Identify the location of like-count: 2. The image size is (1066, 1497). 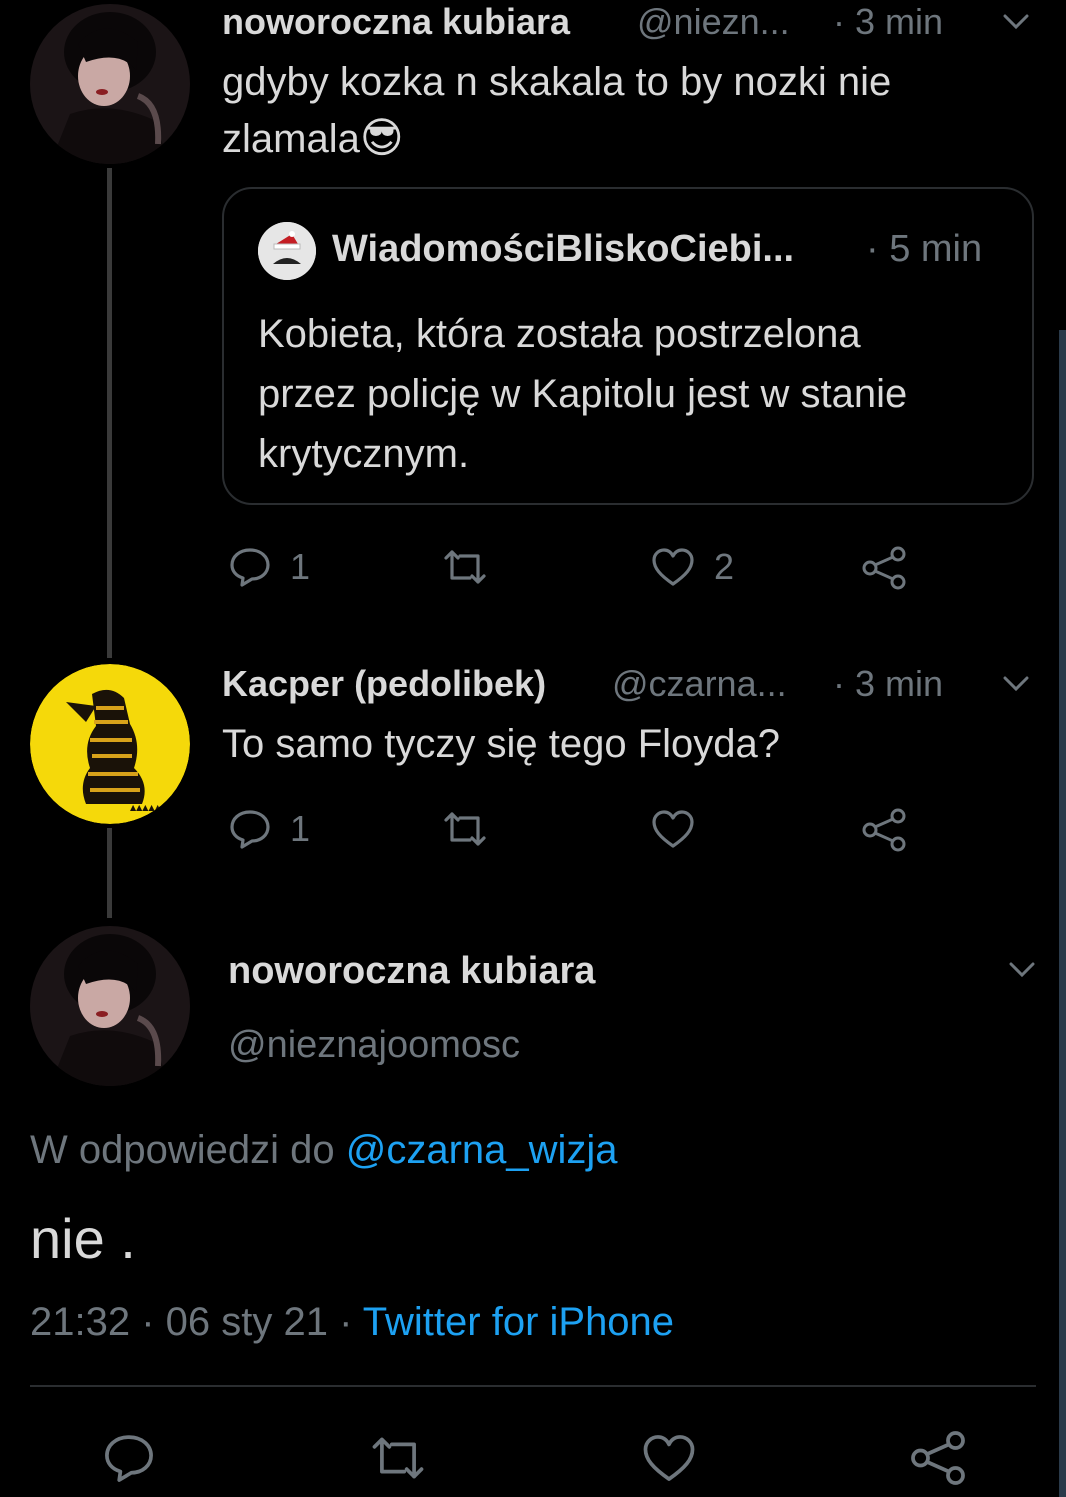
(724, 566).